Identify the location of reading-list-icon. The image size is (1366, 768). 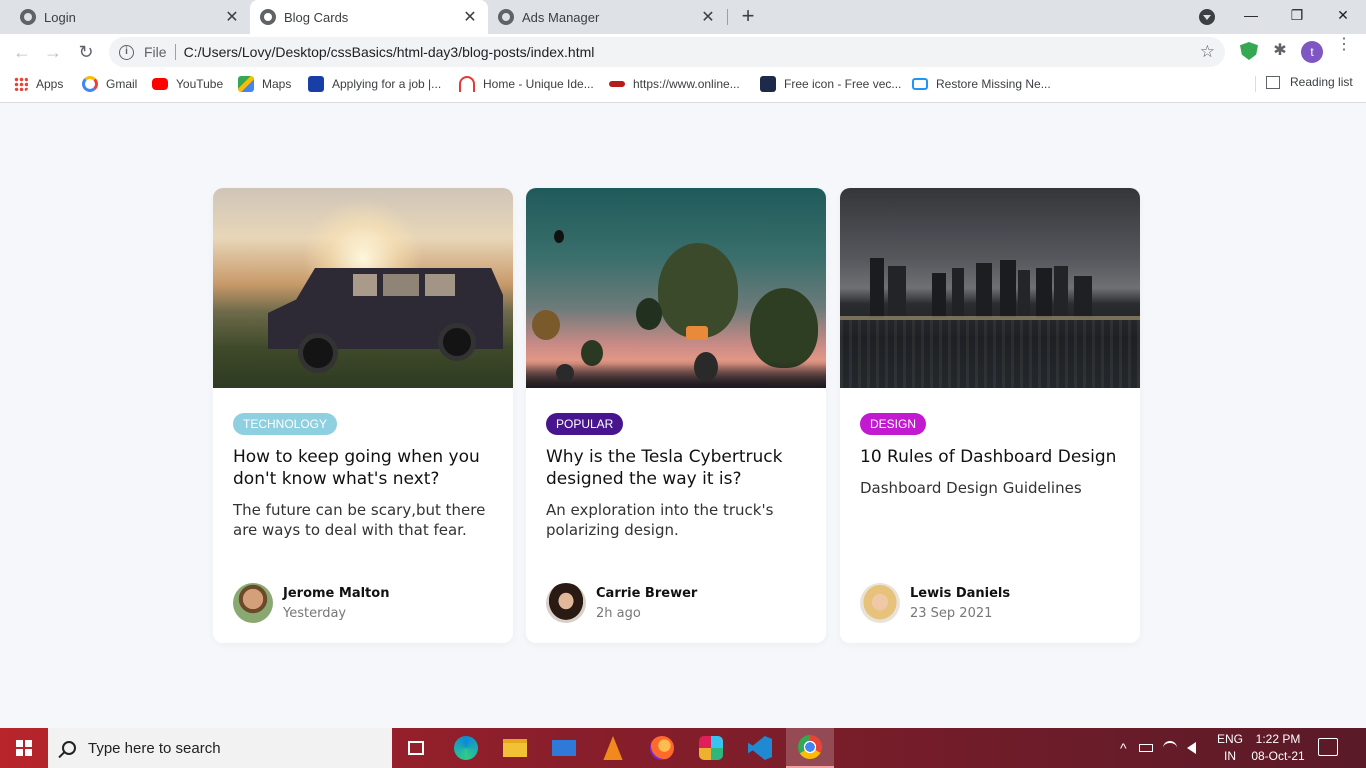
(1273, 82).